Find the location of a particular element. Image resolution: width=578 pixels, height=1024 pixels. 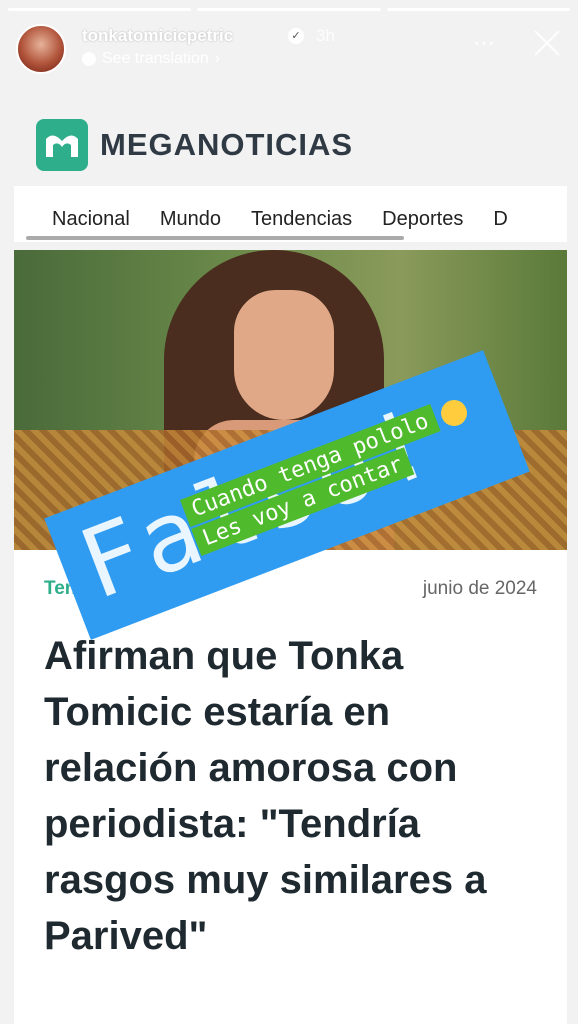

more-options-icon: ⋯ is located at coordinates (484, 43).